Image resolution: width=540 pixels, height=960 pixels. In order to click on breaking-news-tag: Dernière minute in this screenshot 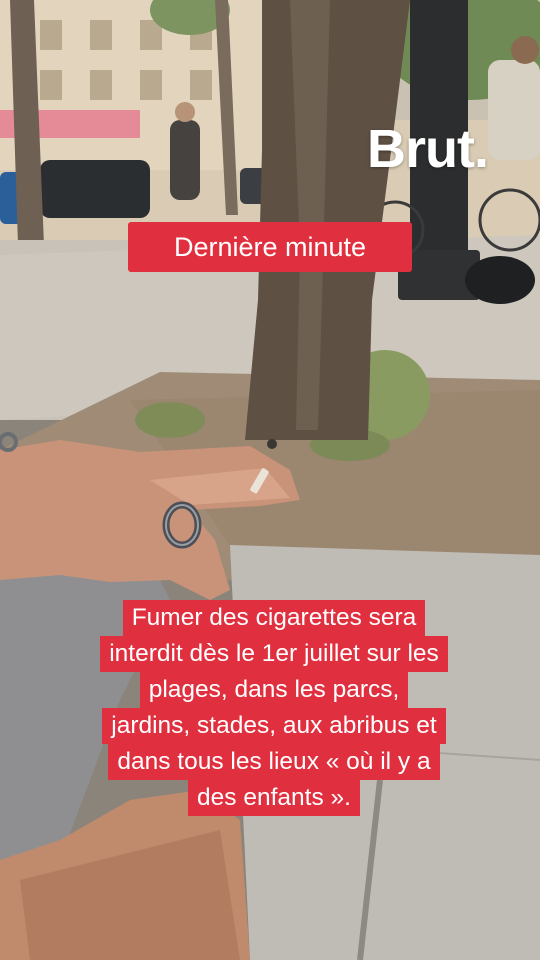, I will do `click(270, 247)`.